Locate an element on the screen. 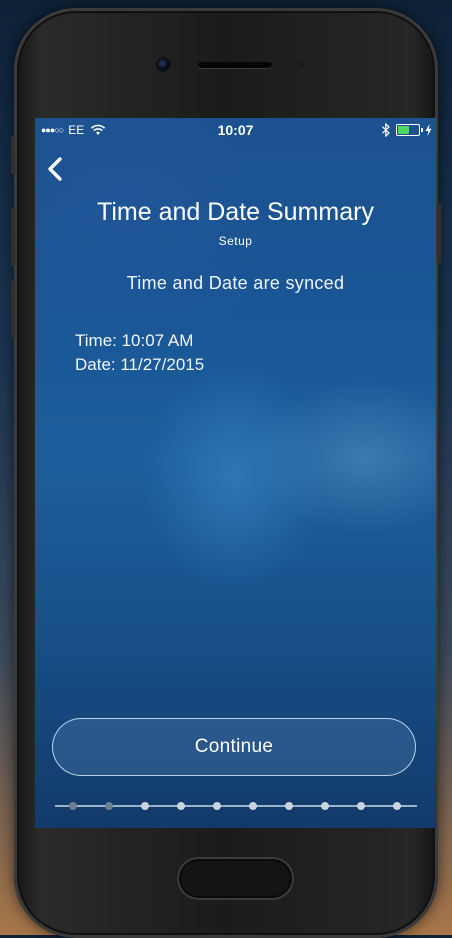  sync-status-message: Time and Date are synced is located at coordinates (235, 283).